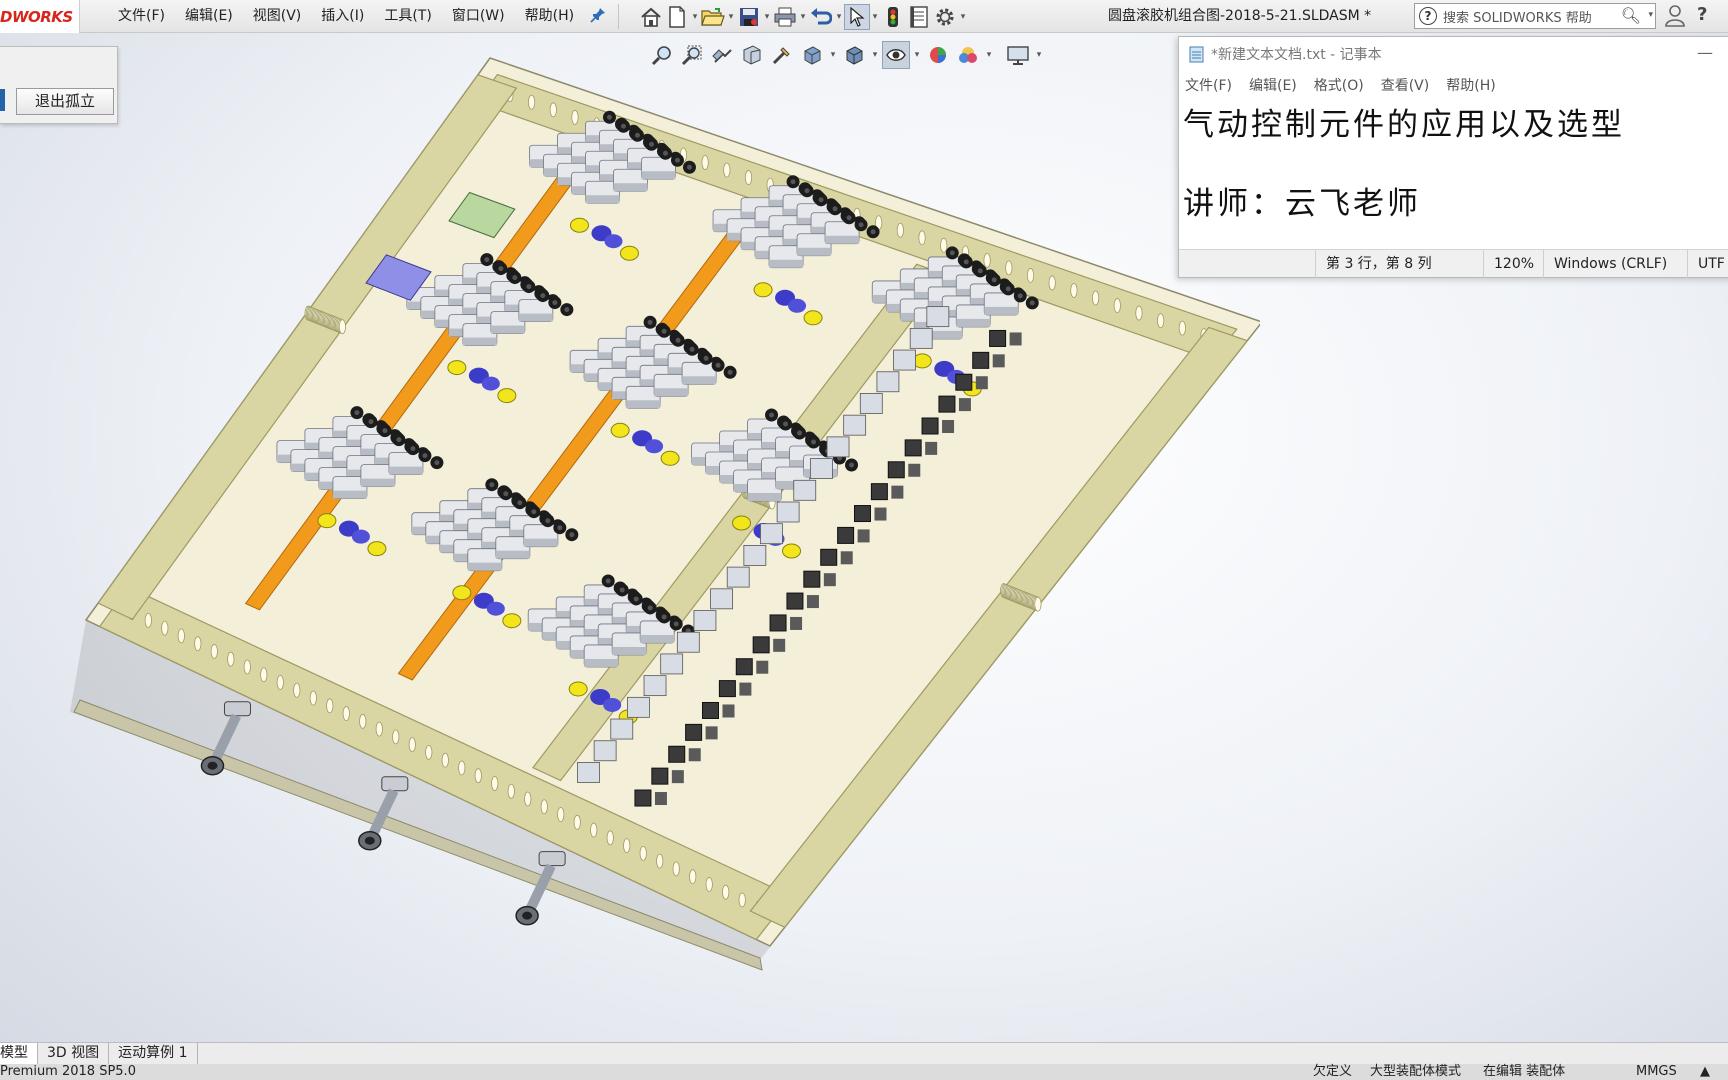 This screenshot has height=1080, width=1728. I want to click on notepad-menu-edit: 编辑(E), so click(1273, 85).